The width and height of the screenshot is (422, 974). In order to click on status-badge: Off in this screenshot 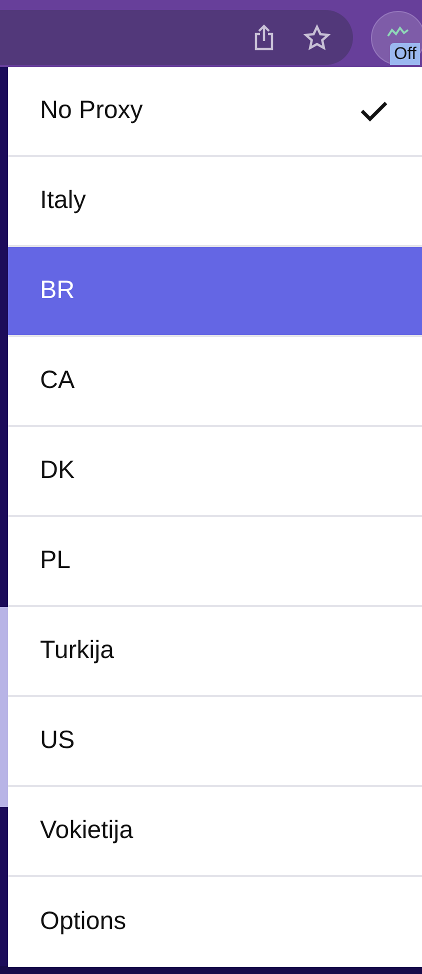, I will do `click(405, 54)`.